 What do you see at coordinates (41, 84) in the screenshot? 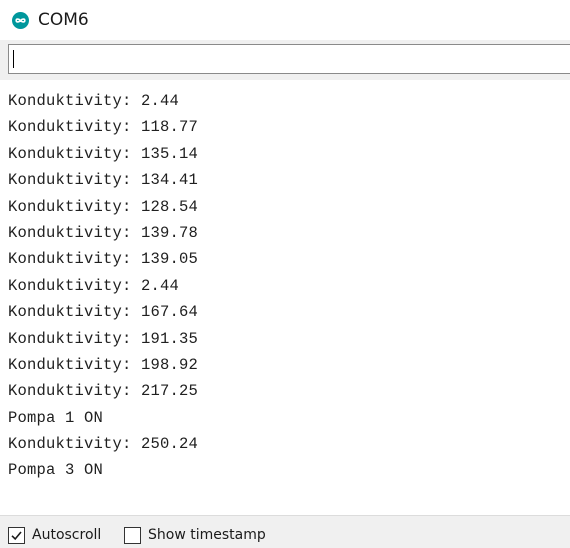
I see `scrolled-off-line: ·` at bounding box center [41, 84].